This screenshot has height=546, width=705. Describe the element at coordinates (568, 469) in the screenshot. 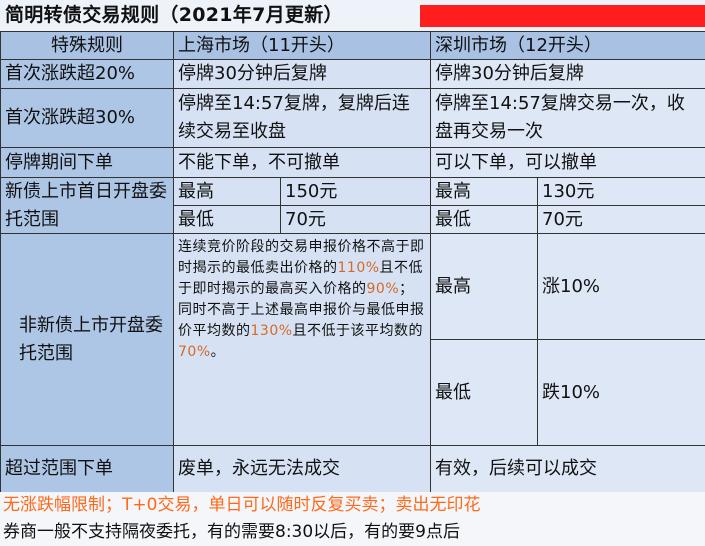

I see `row-over-shenzhen: 有效，后续可以成交` at that location.